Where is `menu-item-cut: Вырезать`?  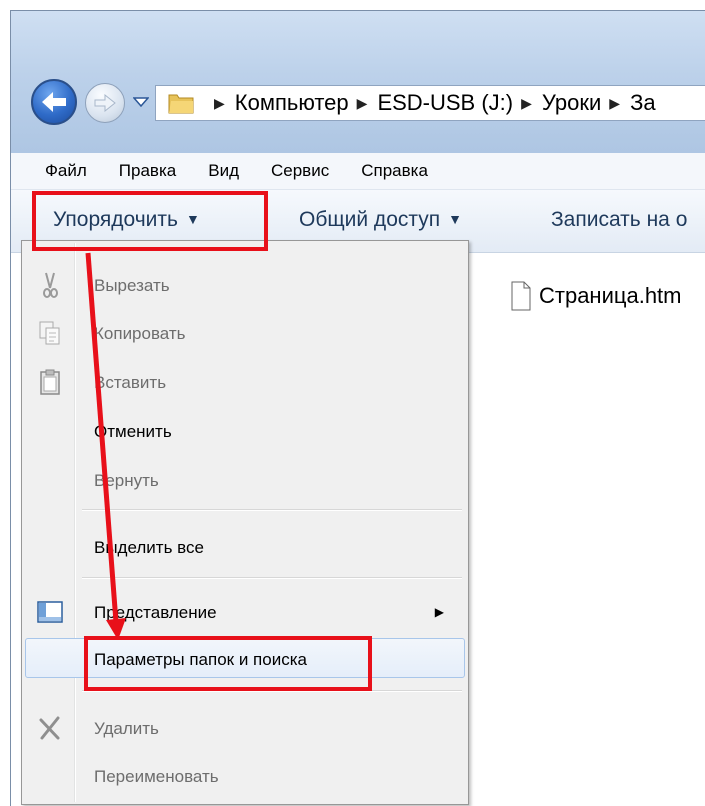
menu-item-cut: Вырезать is located at coordinates (245, 285).